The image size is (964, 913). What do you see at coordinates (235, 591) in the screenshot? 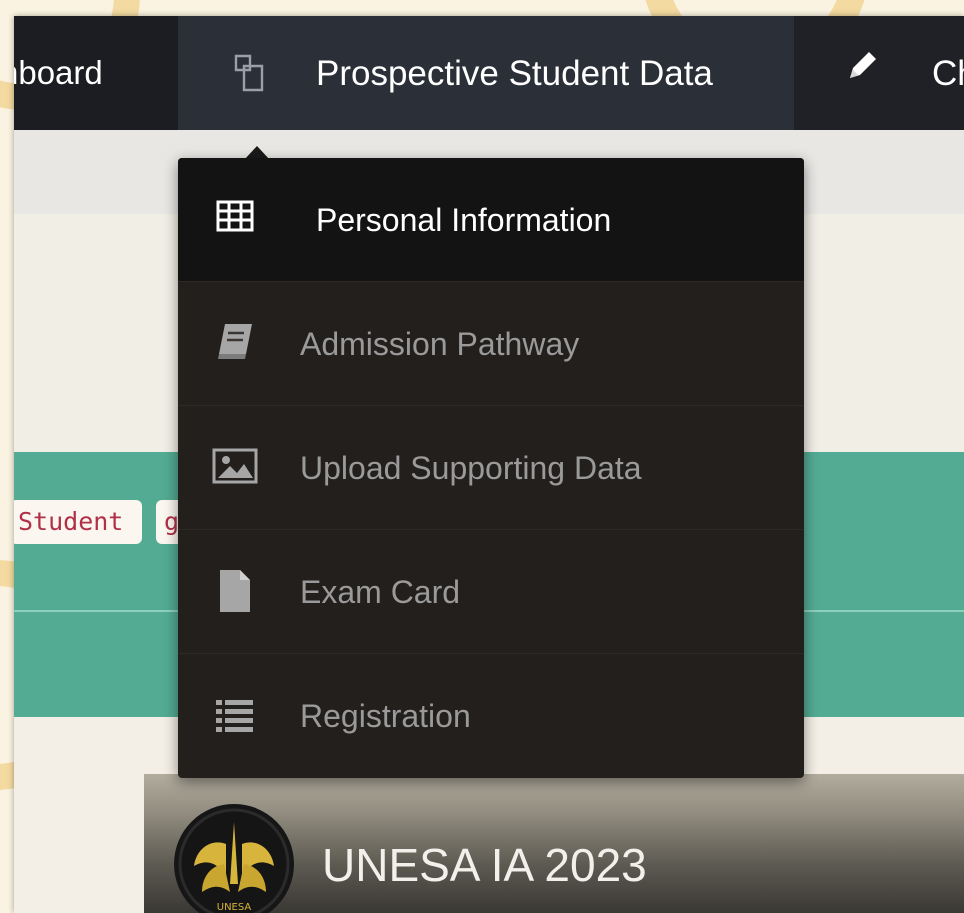
I see `file-icon` at bounding box center [235, 591].